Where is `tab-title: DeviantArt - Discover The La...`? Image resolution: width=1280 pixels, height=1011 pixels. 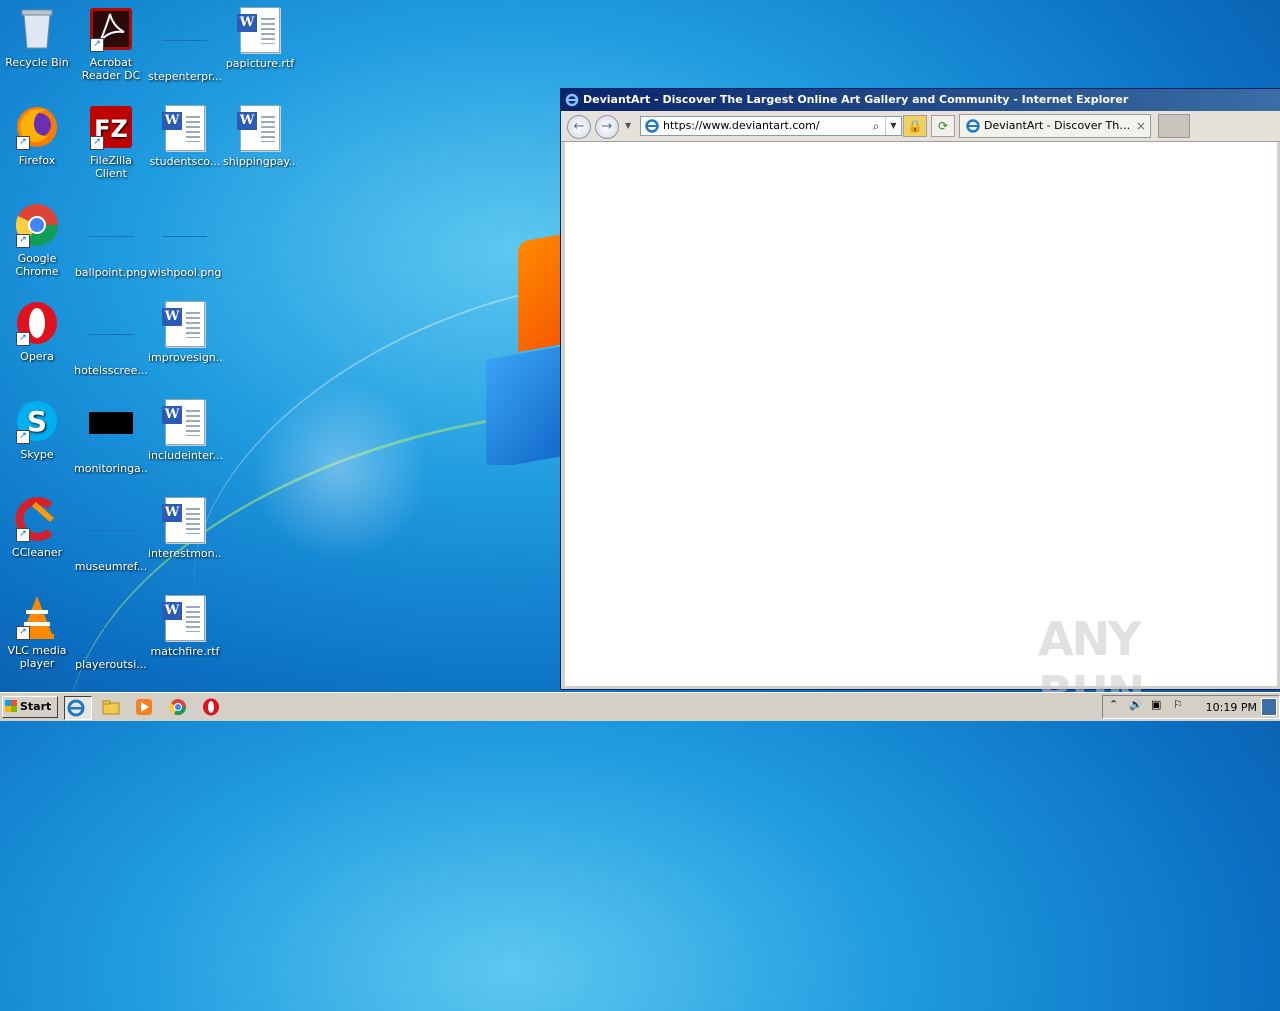
tab-title: DeviantArt - Discover The La... is located at coordinates (1059, 125).